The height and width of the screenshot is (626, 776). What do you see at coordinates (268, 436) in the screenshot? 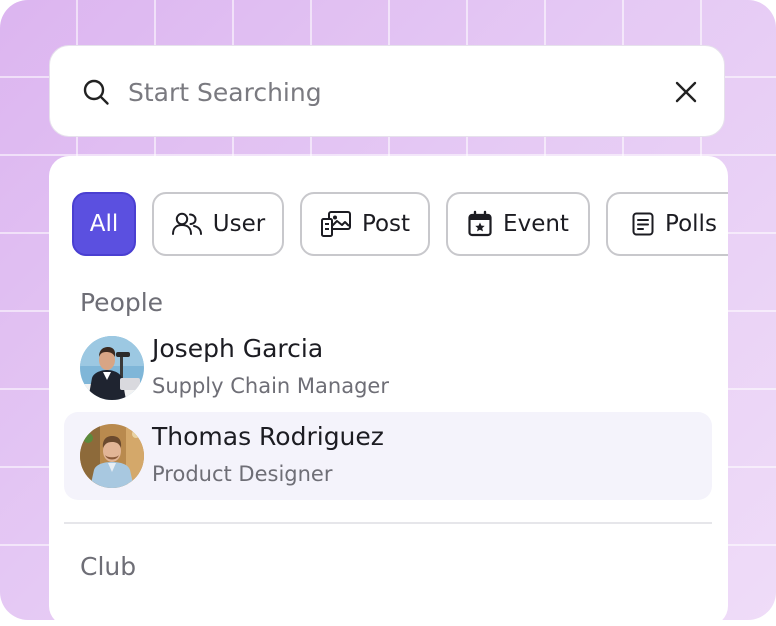
I see `person-name: Thomas Rodriguez` at bounding box center [268, 436].